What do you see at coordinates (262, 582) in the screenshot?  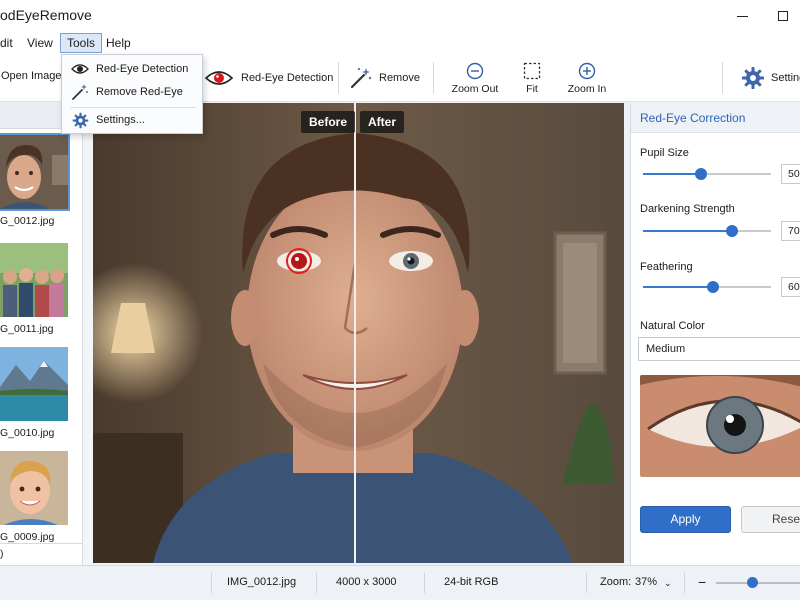 I see `status-filename: IMG_0012.jpg` at bounding box center [262, 582].